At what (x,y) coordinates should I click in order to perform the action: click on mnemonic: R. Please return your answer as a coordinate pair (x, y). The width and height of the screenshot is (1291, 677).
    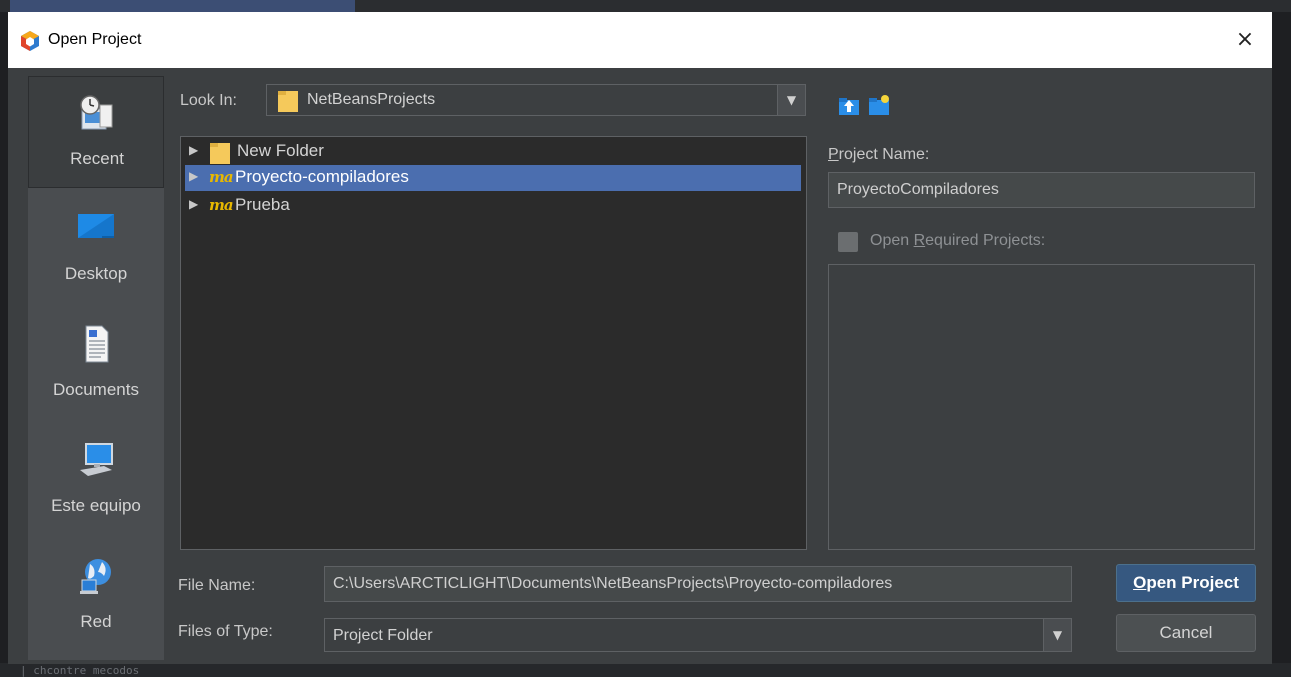
    Looking at the image, I should click on (919, 240).